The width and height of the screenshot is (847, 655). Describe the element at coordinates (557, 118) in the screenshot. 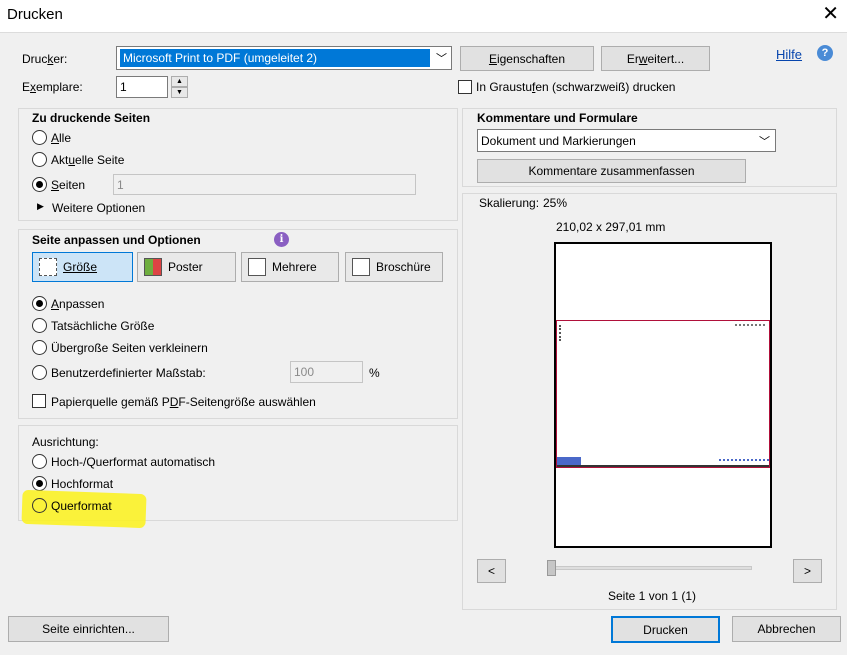

I see `comments-heading: Kommentare und Formulare` at that location.